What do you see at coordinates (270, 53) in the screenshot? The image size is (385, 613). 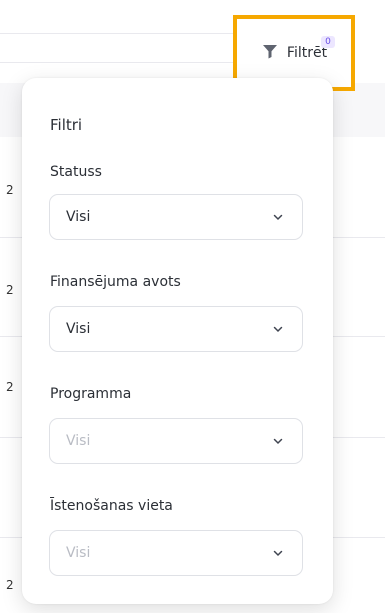 I see `filter-funnel-icon` at bounding box center [270, 53].